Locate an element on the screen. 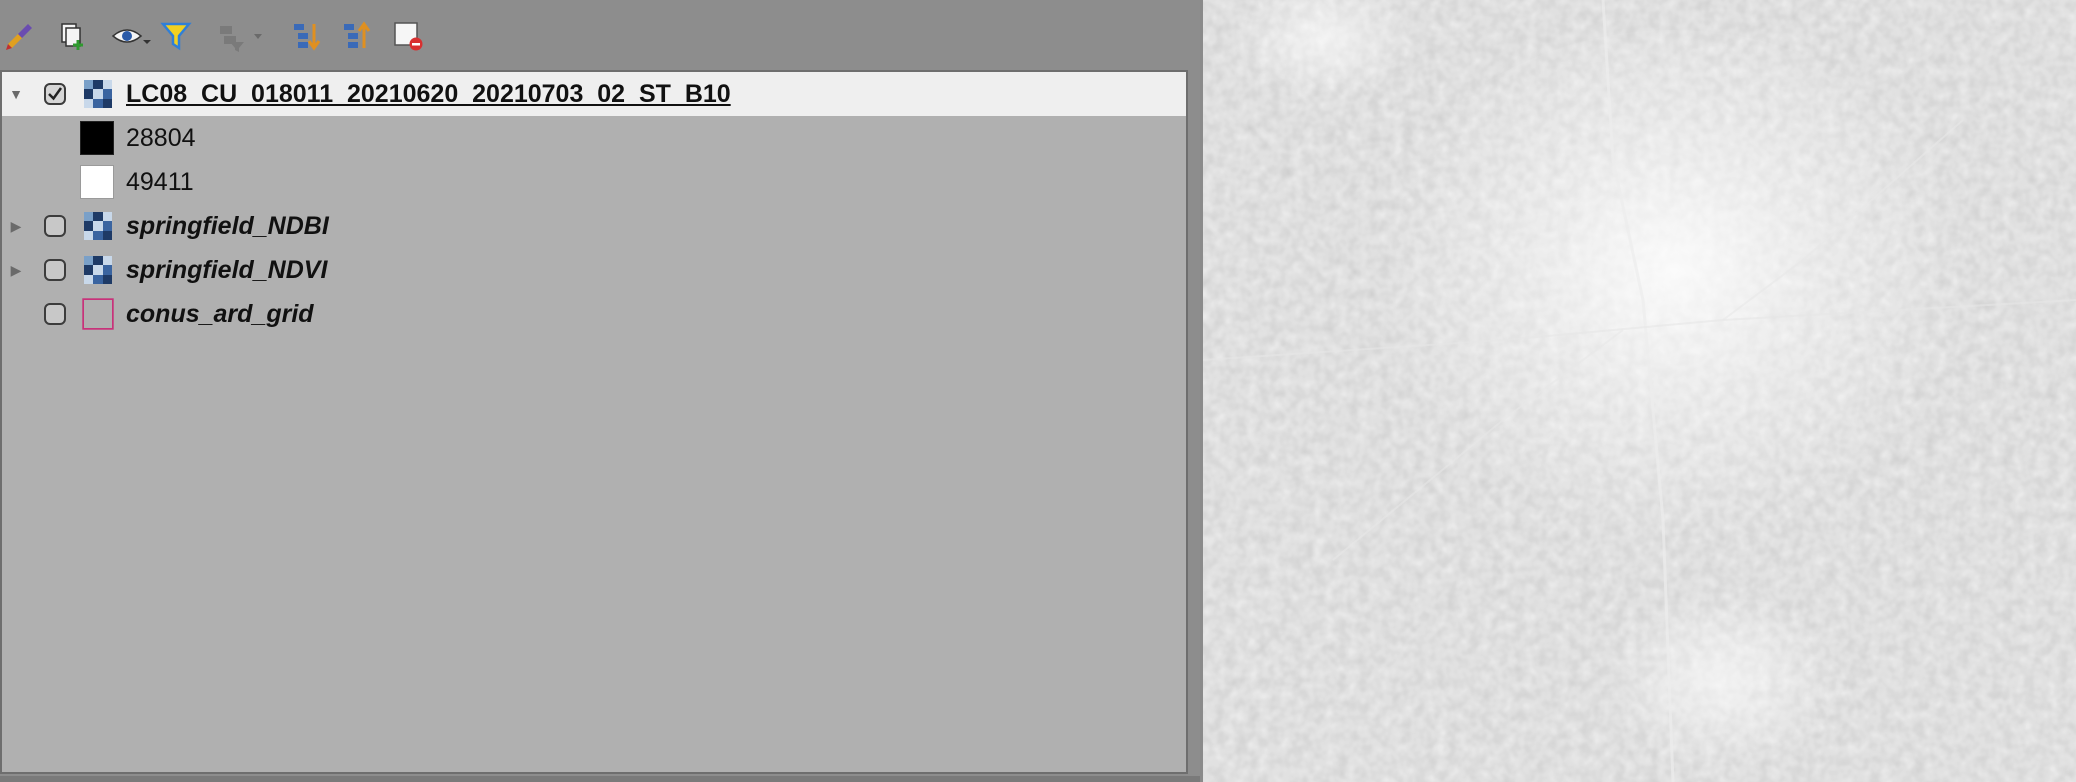 This screenshot has height=782, width=2076. expand-all-icon is located at coordinates (307, 37).